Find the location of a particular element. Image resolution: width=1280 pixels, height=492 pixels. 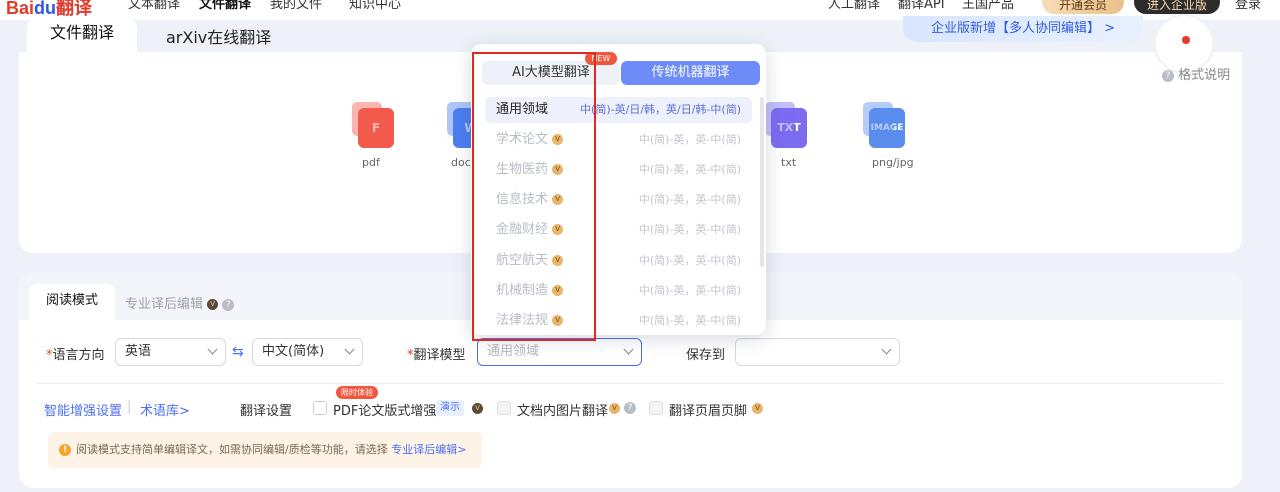

header-footer-label: 翻译页眉页脚 is located at coordinates (708, 411).